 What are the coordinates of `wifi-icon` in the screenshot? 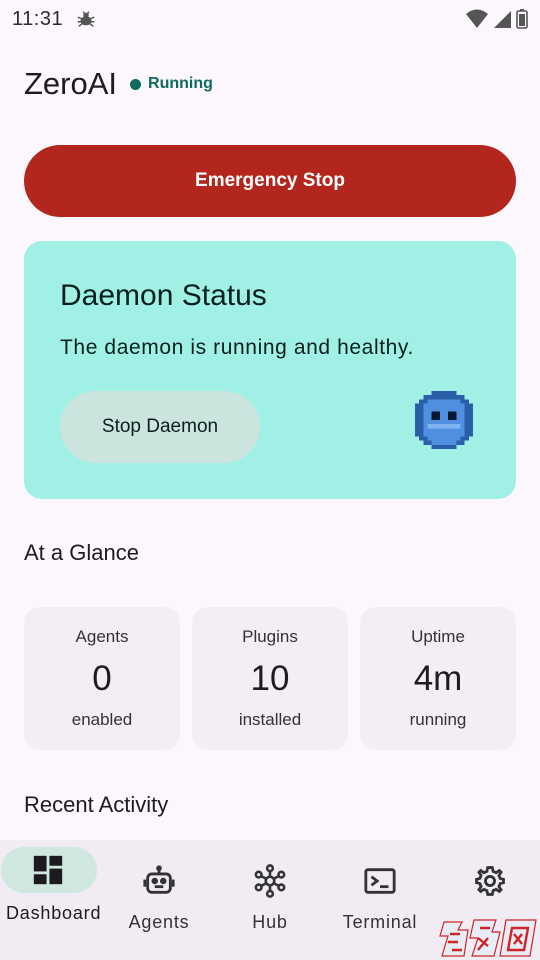 It's located at (477, 18).